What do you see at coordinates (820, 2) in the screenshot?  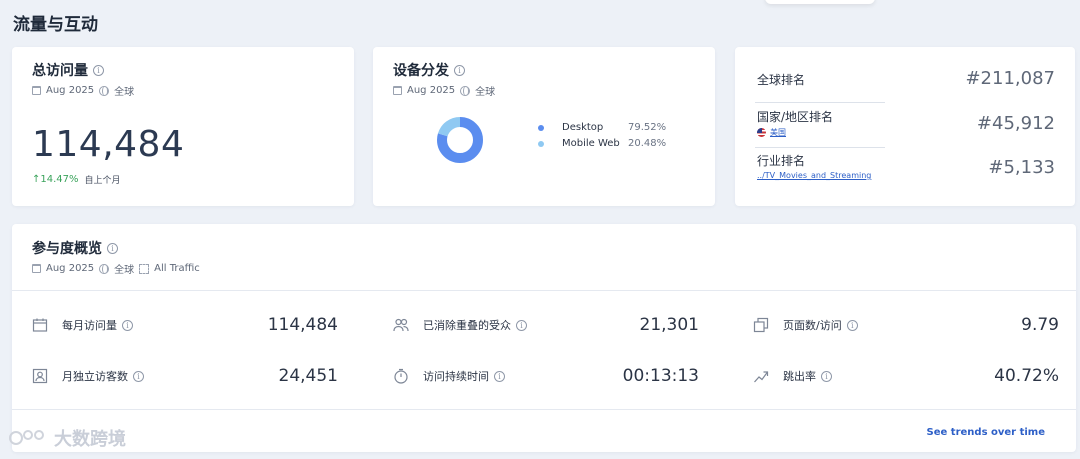 I see `top-floating-bar` at bounding box center [820, 2].